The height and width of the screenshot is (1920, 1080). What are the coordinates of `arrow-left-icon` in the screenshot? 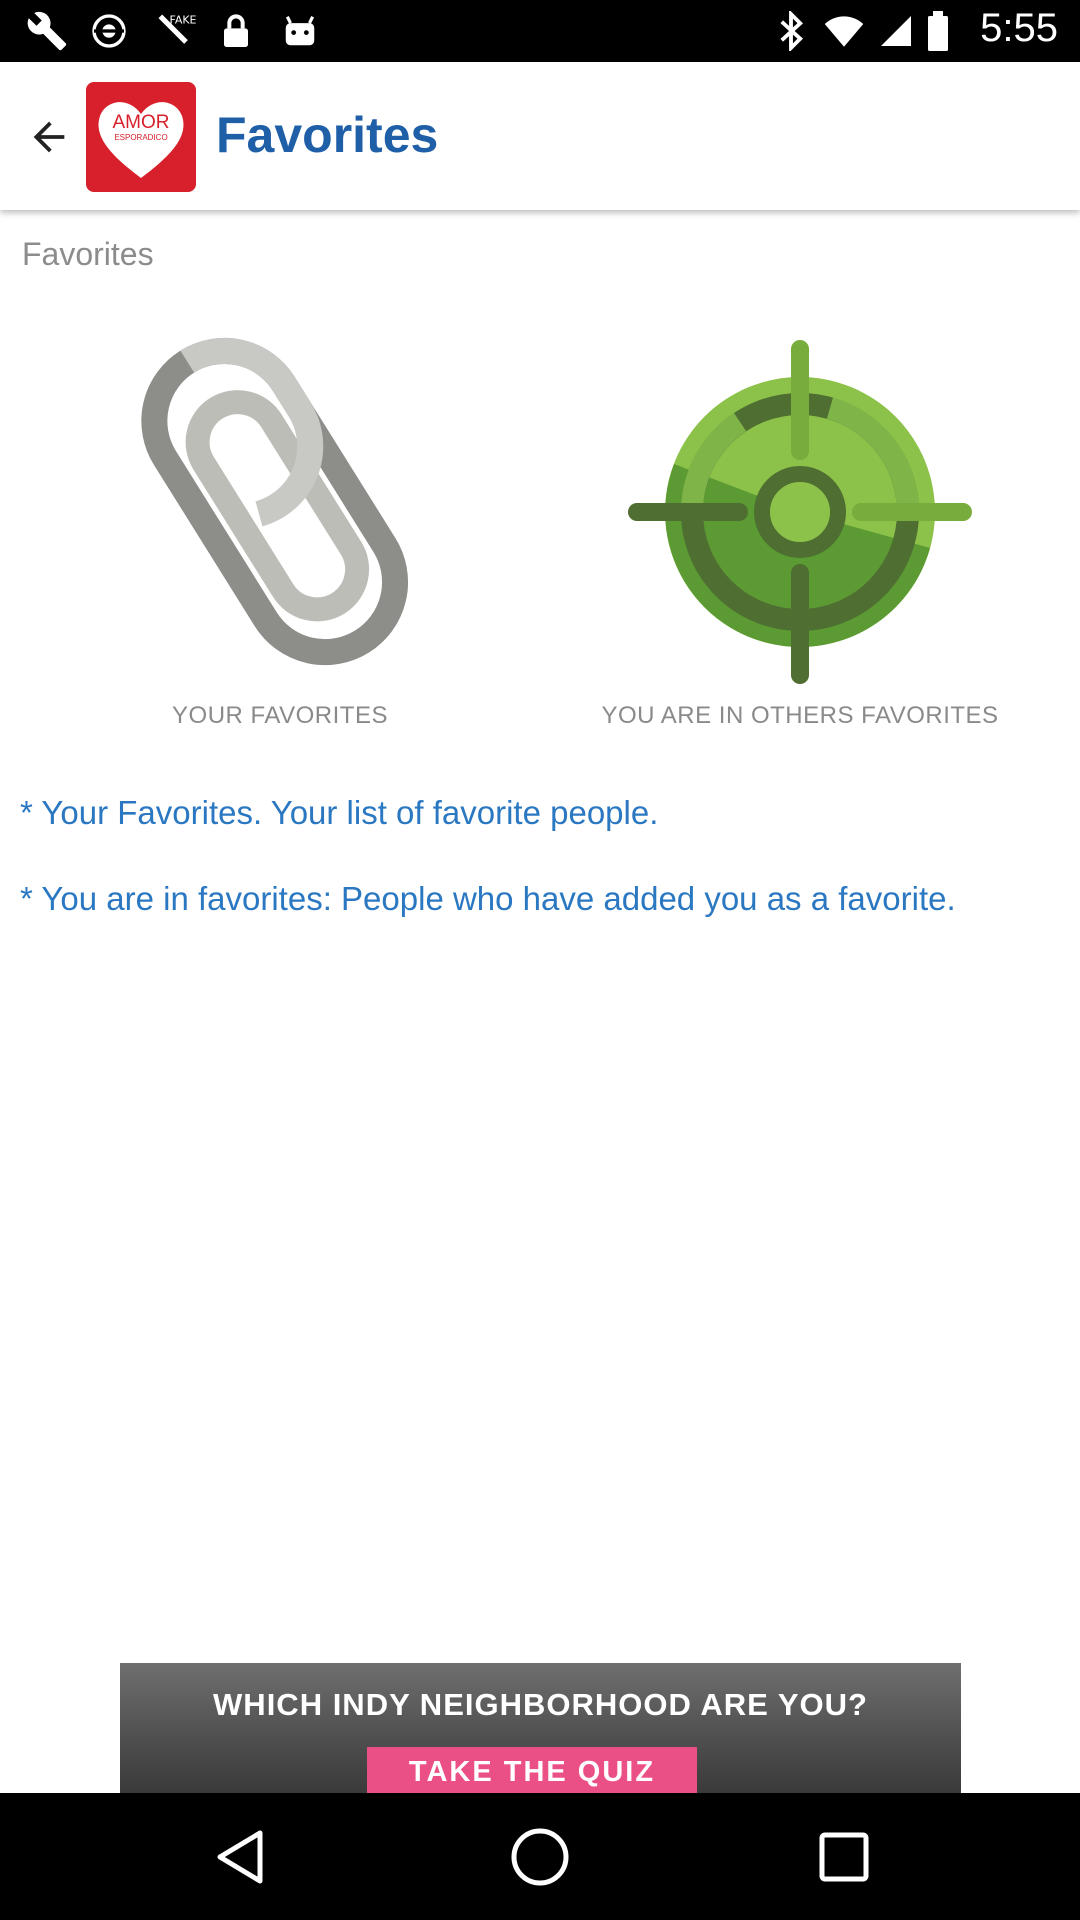 It's located at (49, 137).